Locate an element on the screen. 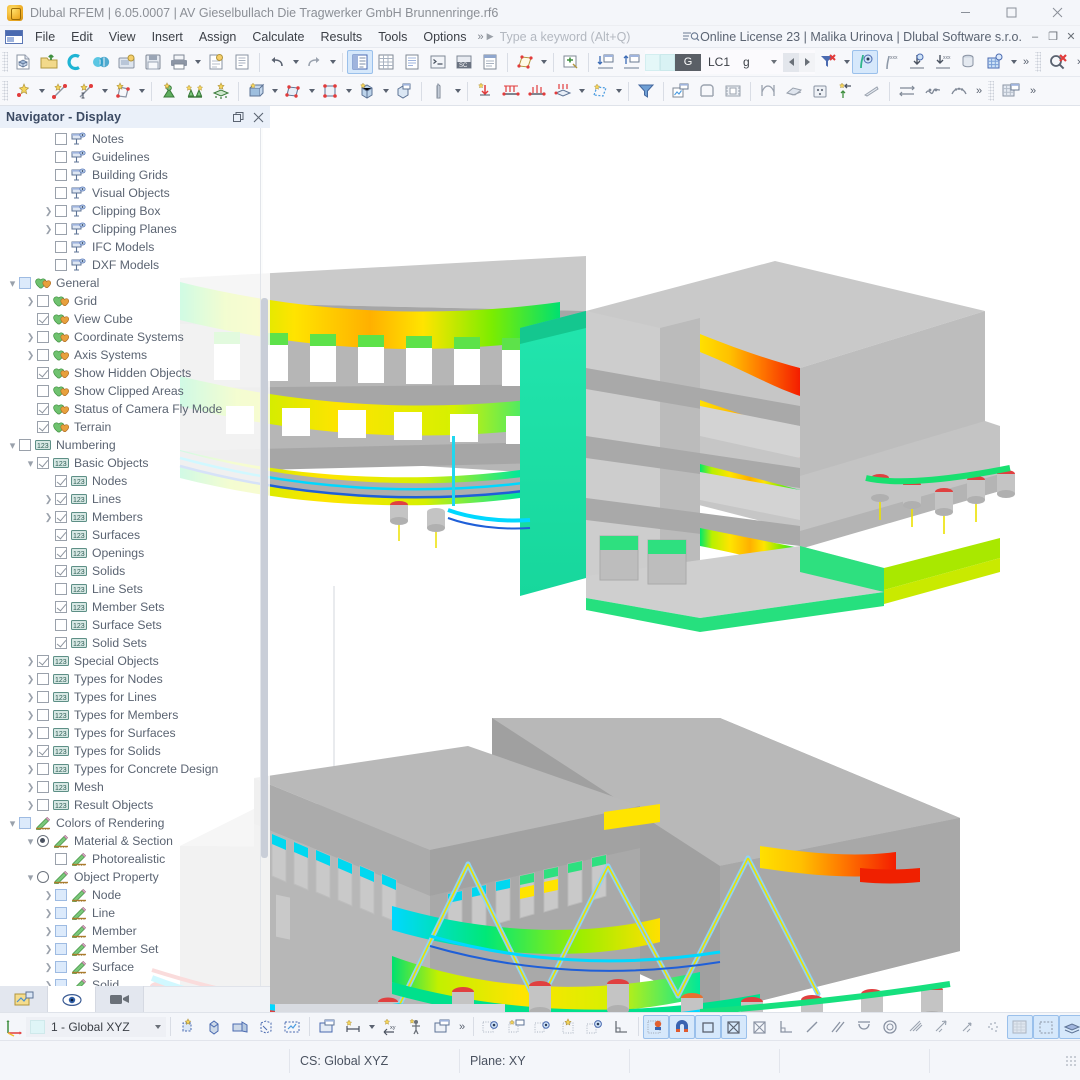 The height and width of the screenshot is (1080, 1080). tree-item: ❯ Solid is located at coordinates (135, 981).